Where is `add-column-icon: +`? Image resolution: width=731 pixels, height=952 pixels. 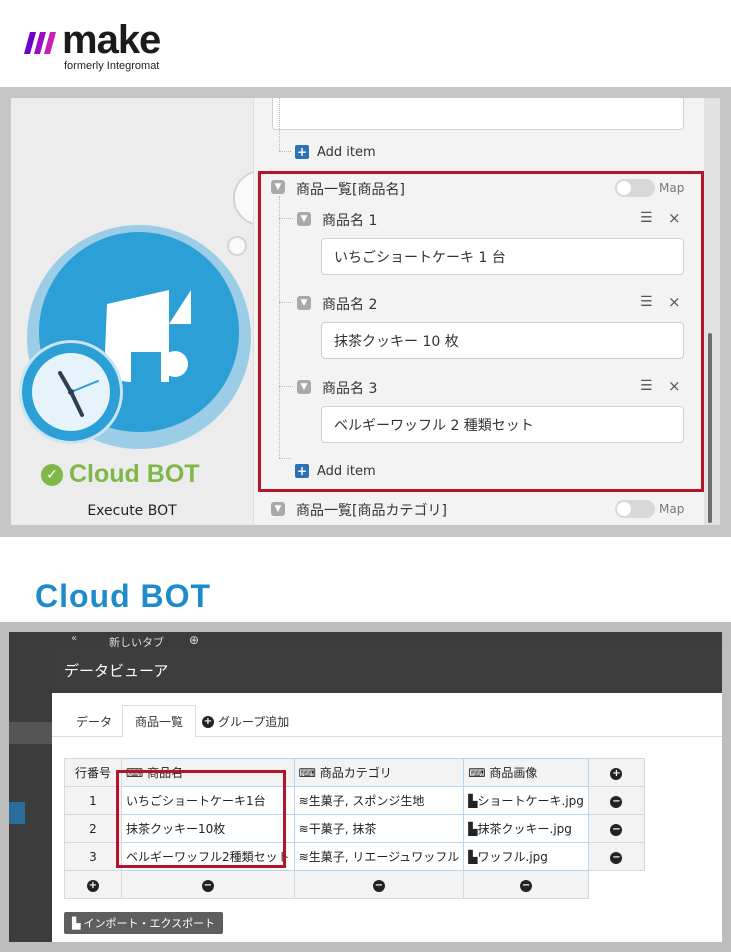
add-column-icon: + is located at coordinates (616, 774).